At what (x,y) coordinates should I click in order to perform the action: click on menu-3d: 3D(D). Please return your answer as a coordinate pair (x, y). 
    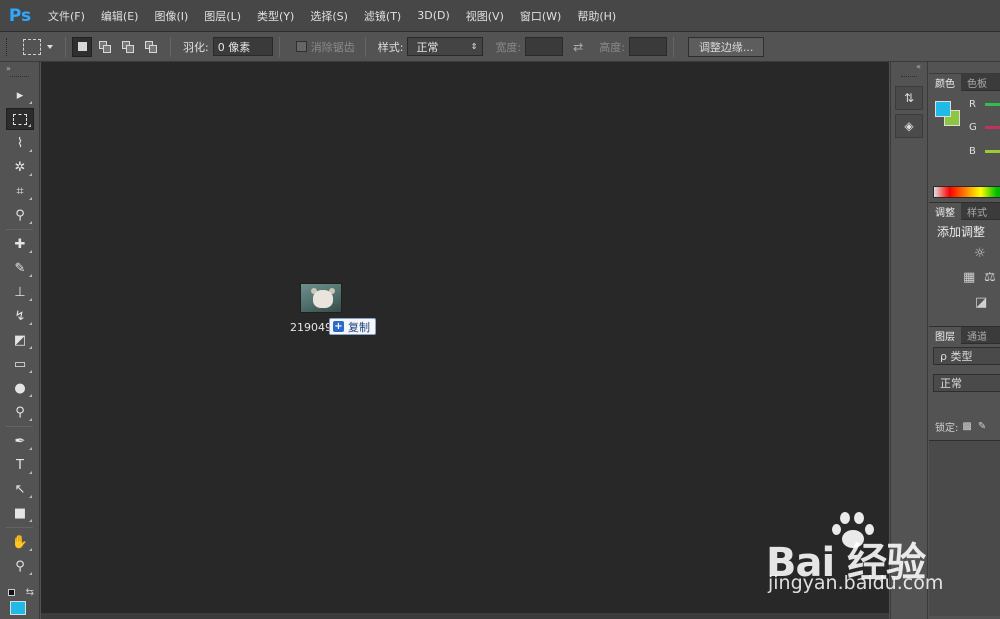
    Looking at the image, I should click on (433, 15).